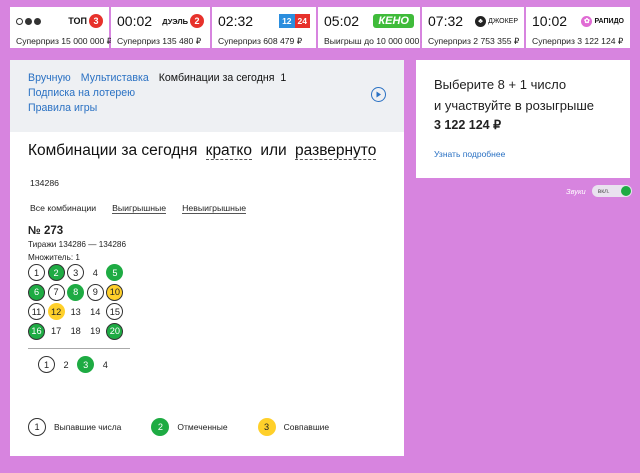 The width and height of the screenshot is (640, 473). I want to click on grid-number: 8, so click(76, 292).